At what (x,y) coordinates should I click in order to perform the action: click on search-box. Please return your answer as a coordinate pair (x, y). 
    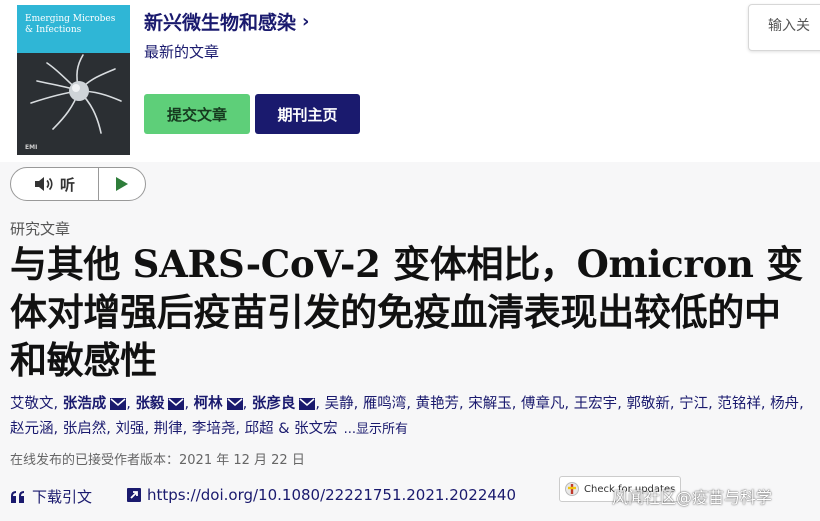
    Looking at the image, I should click on (784, 27).